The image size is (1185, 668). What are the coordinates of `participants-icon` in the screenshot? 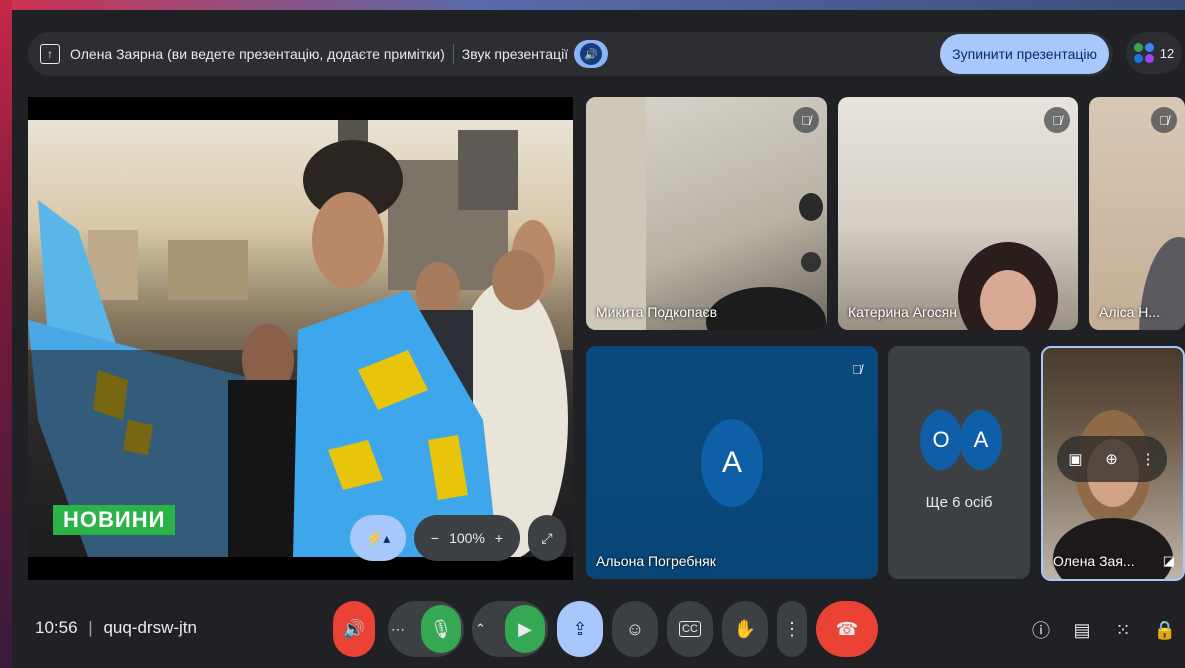 It's located at (1143, 53).